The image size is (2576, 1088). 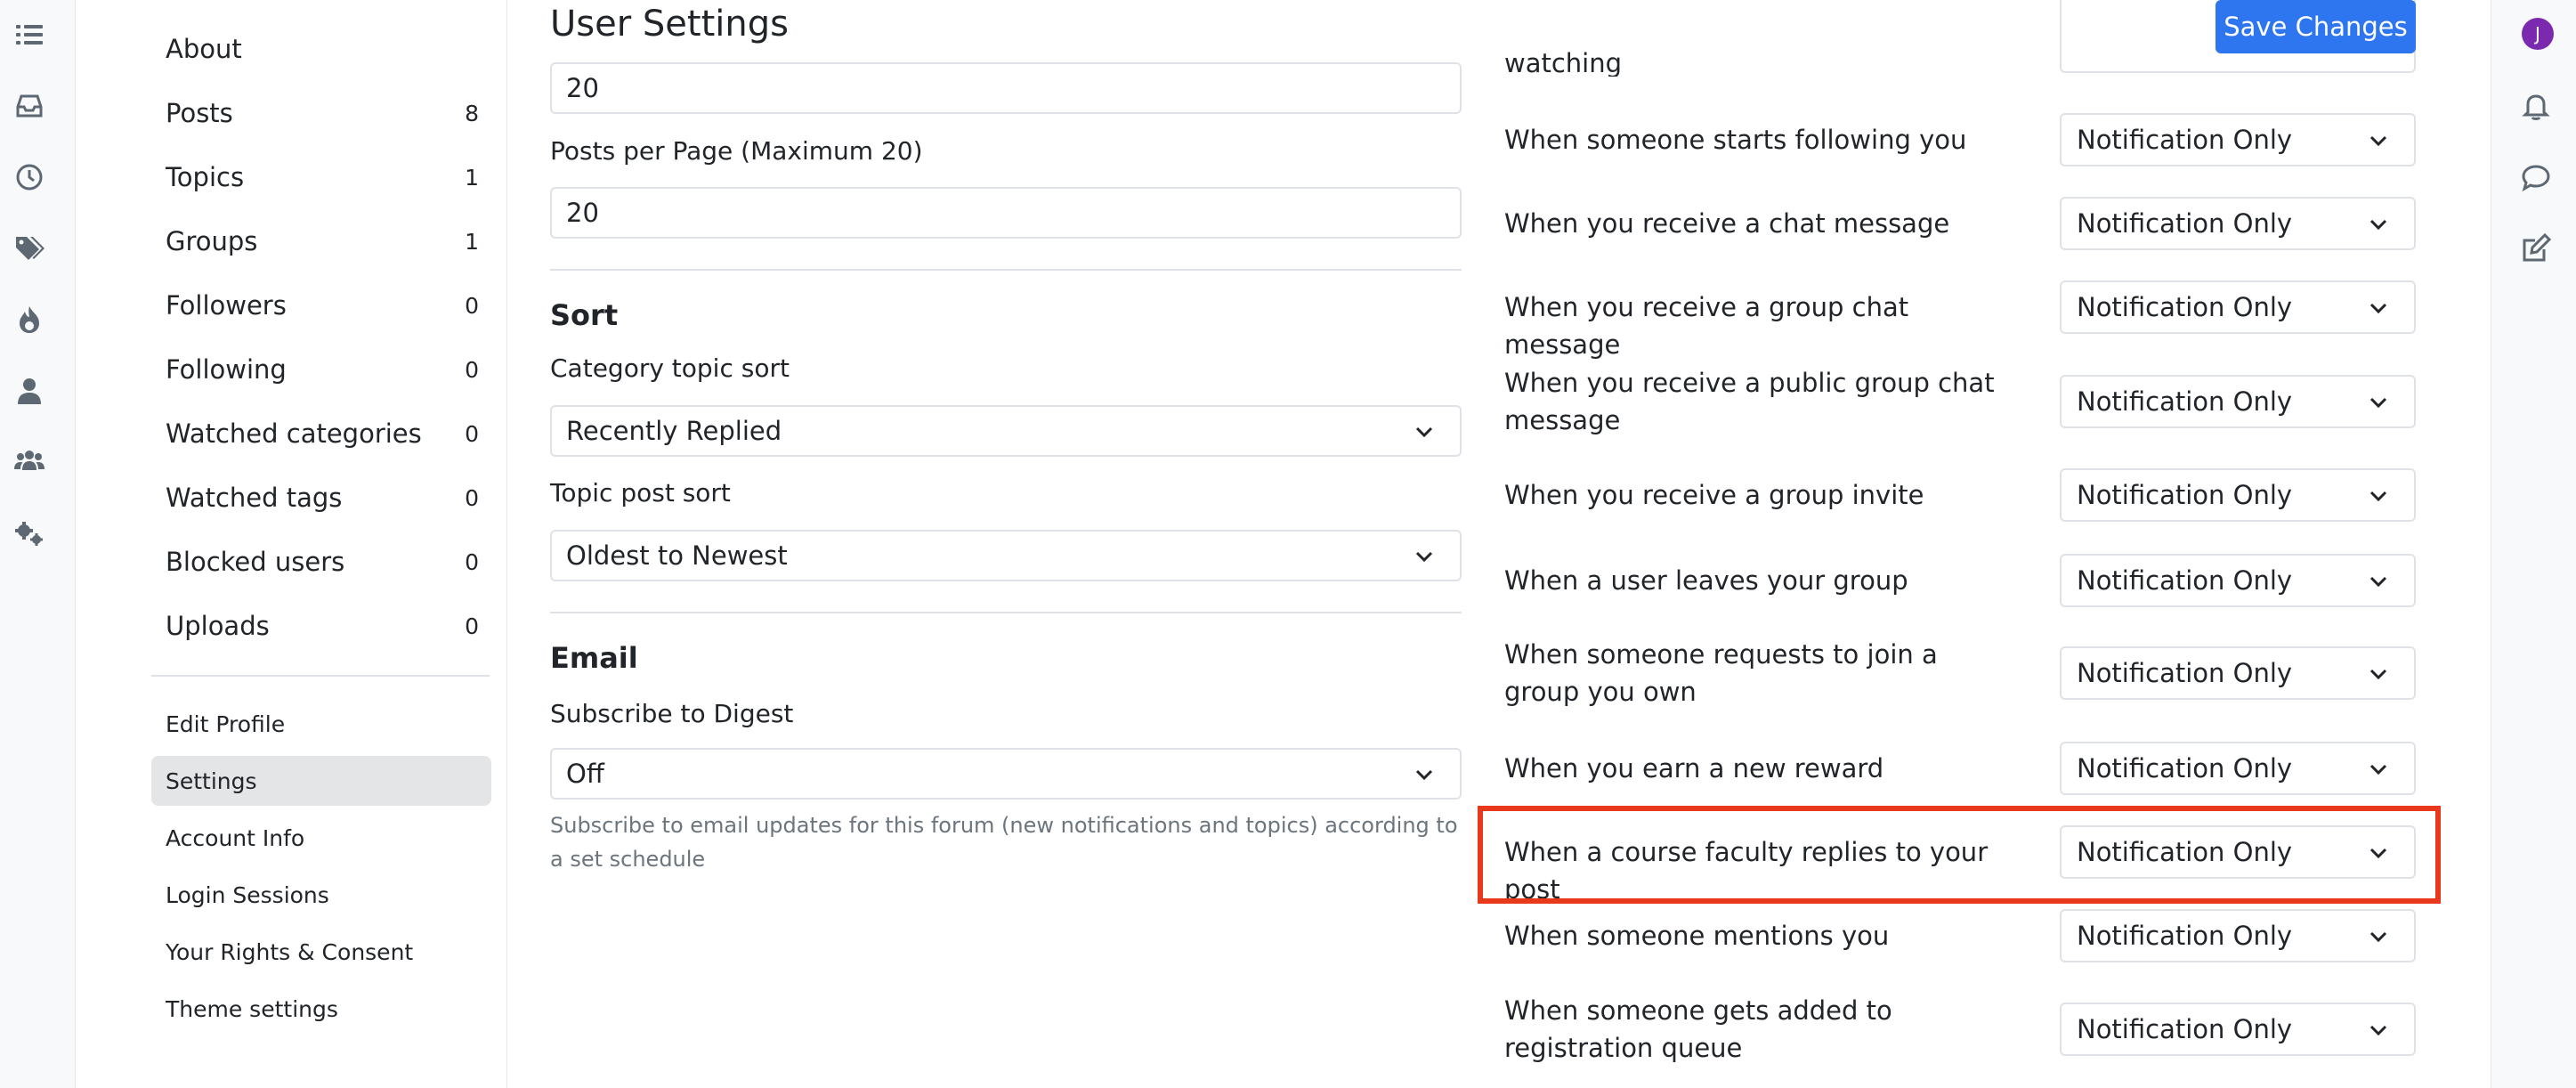 I want to click on sidebar-divider, so click(x=321, y=676).